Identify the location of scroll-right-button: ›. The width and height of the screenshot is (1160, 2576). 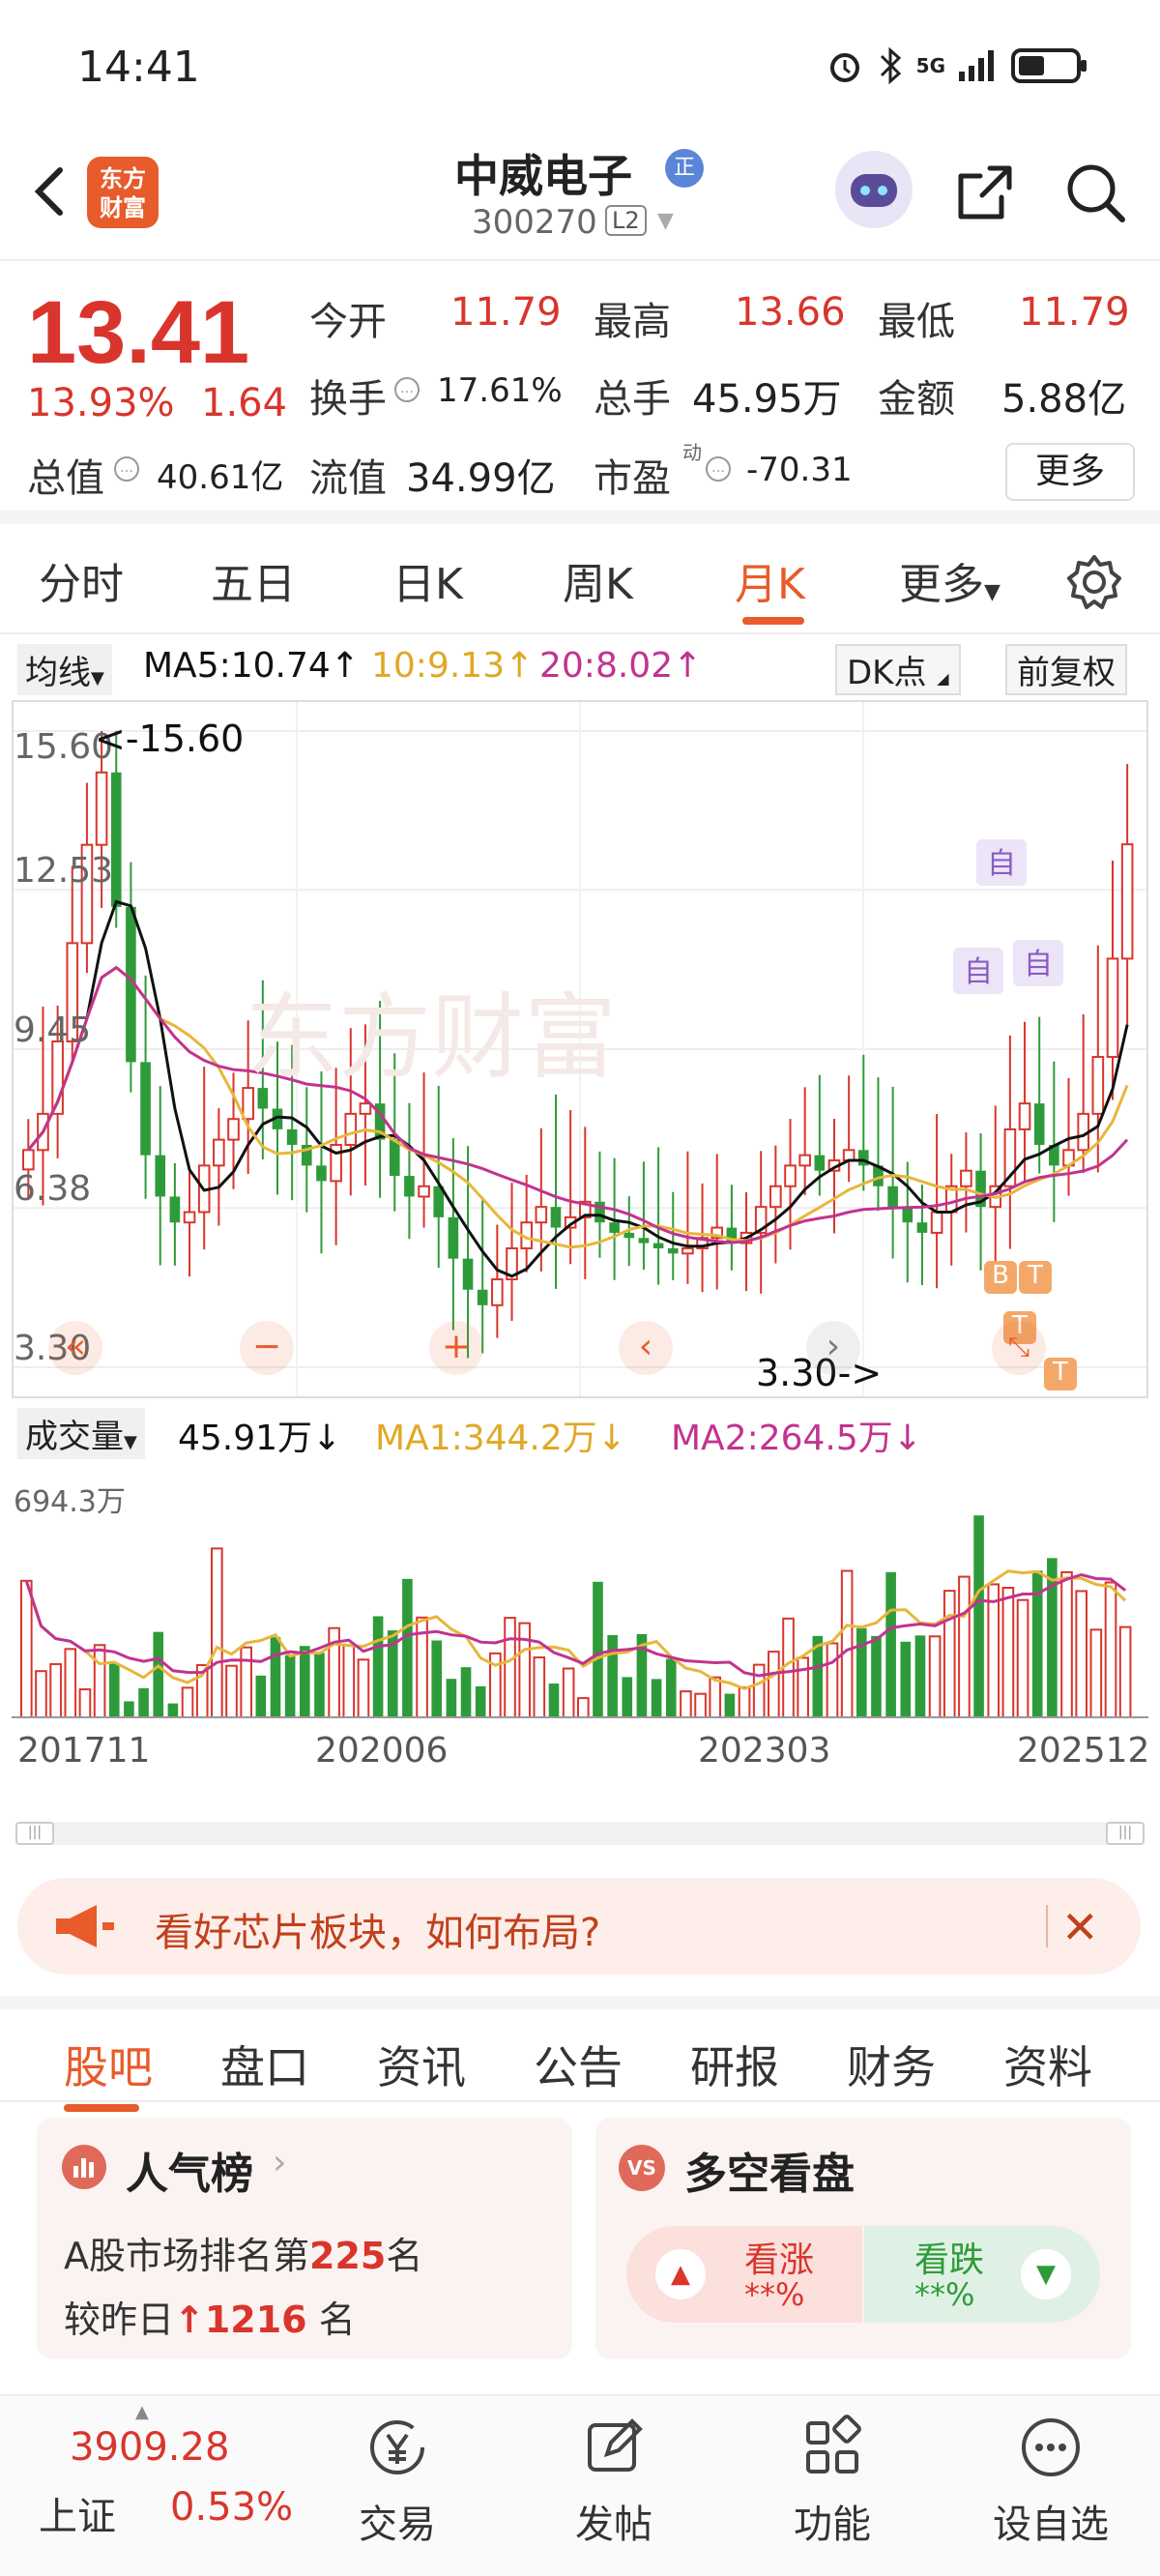
(833, 1348).